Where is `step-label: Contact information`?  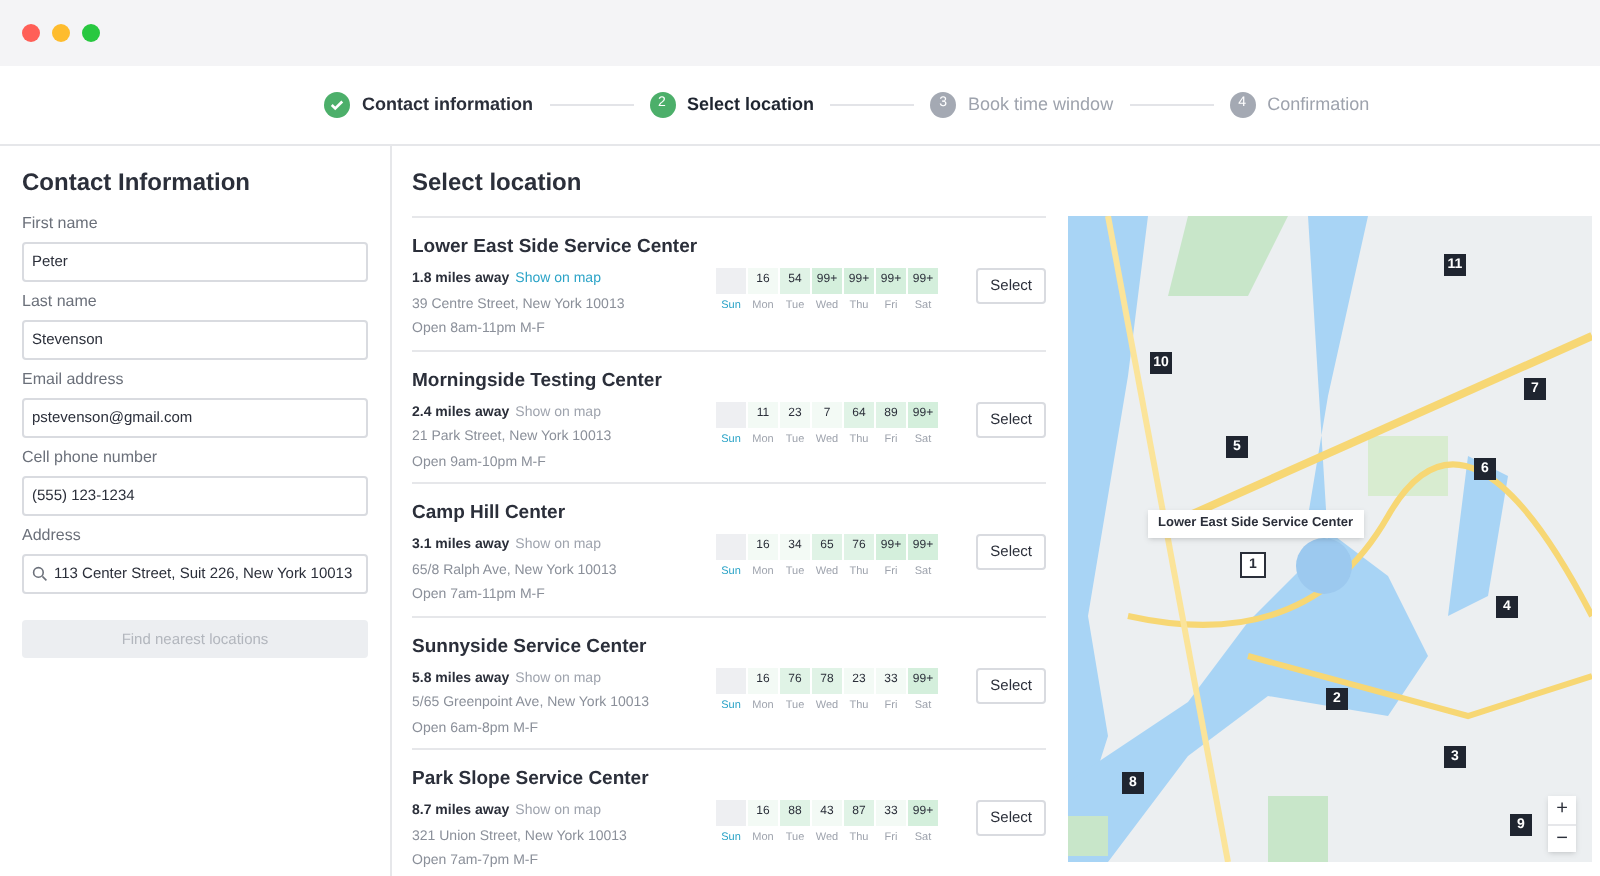
step-label: Contact information is located at coordinates (447, 104).